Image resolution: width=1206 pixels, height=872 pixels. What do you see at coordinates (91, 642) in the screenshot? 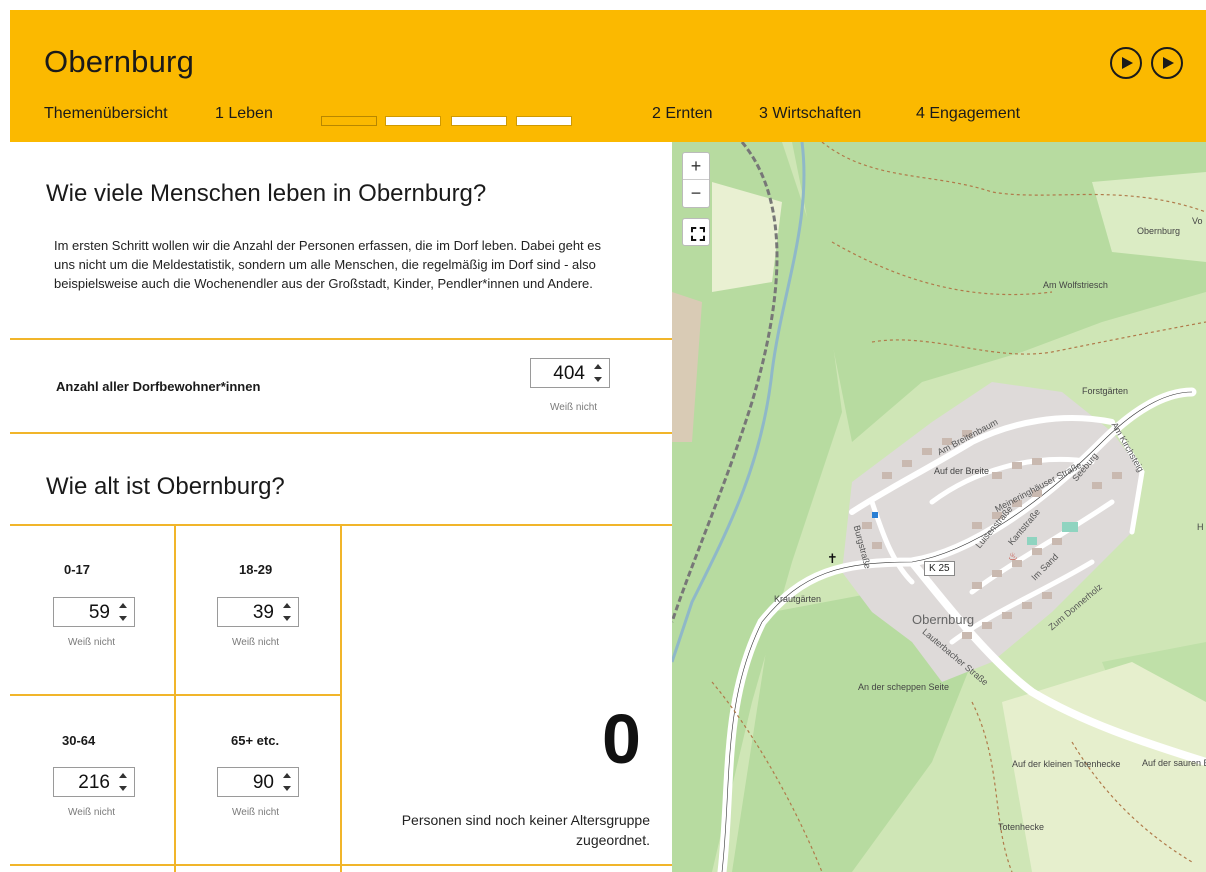
I see `age-0-17-unknown-link: Weiß nicht` at bounding box center [91, 642].